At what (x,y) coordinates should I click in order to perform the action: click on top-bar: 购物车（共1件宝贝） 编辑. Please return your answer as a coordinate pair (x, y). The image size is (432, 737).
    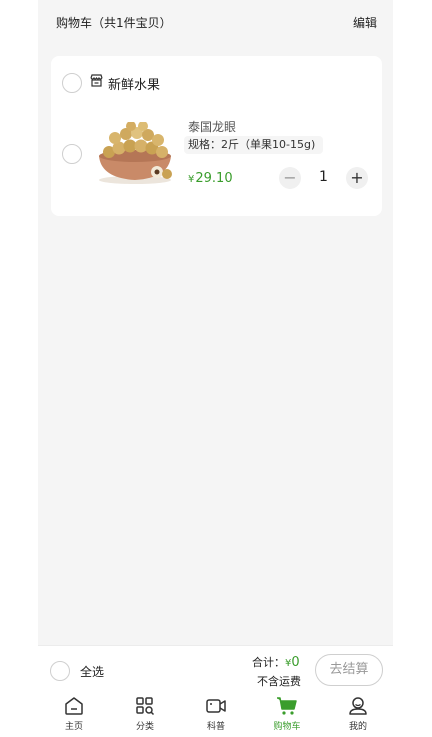
    Looking at the image, I should click on (215, 22).